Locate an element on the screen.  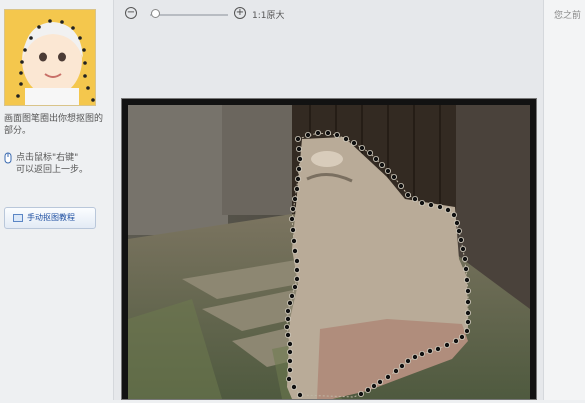
actual-size-button: 1:1原大 is located at coordinates (268, 14).